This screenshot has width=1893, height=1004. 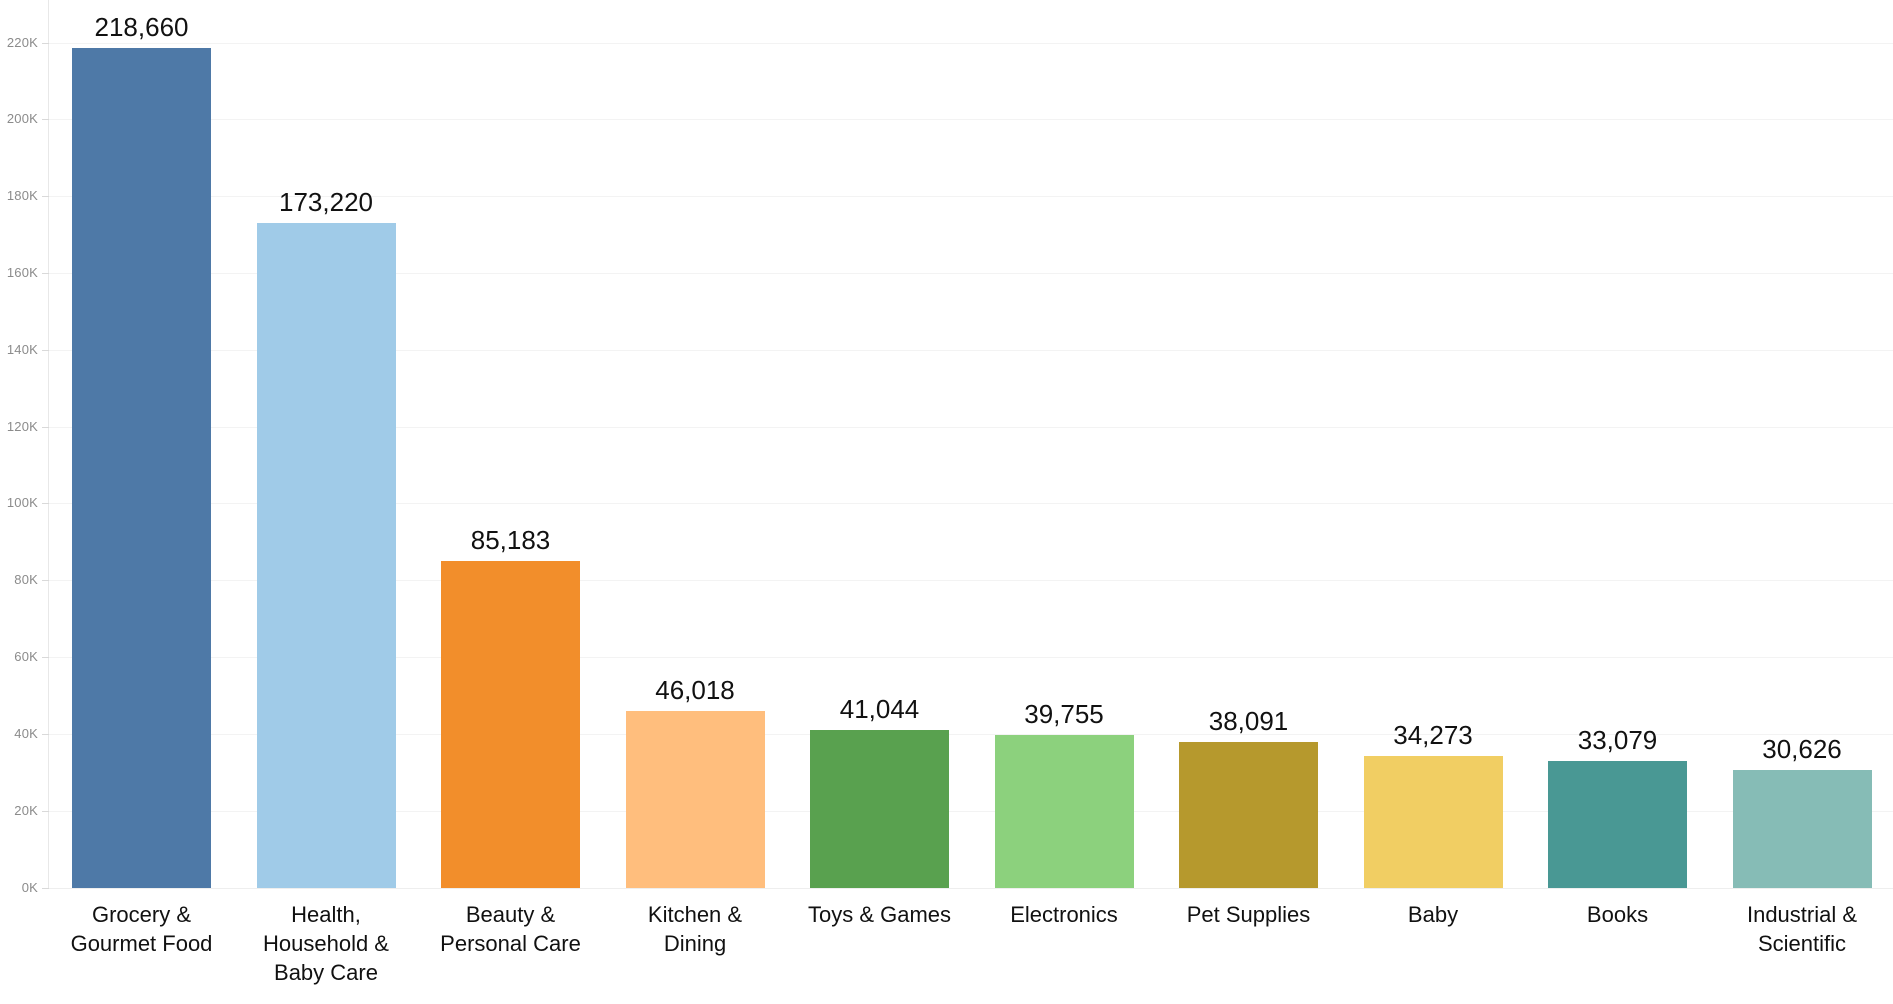 I want to click on x-axis-category-label: Health, Household & Baby Care, so click(x=326, y=943).